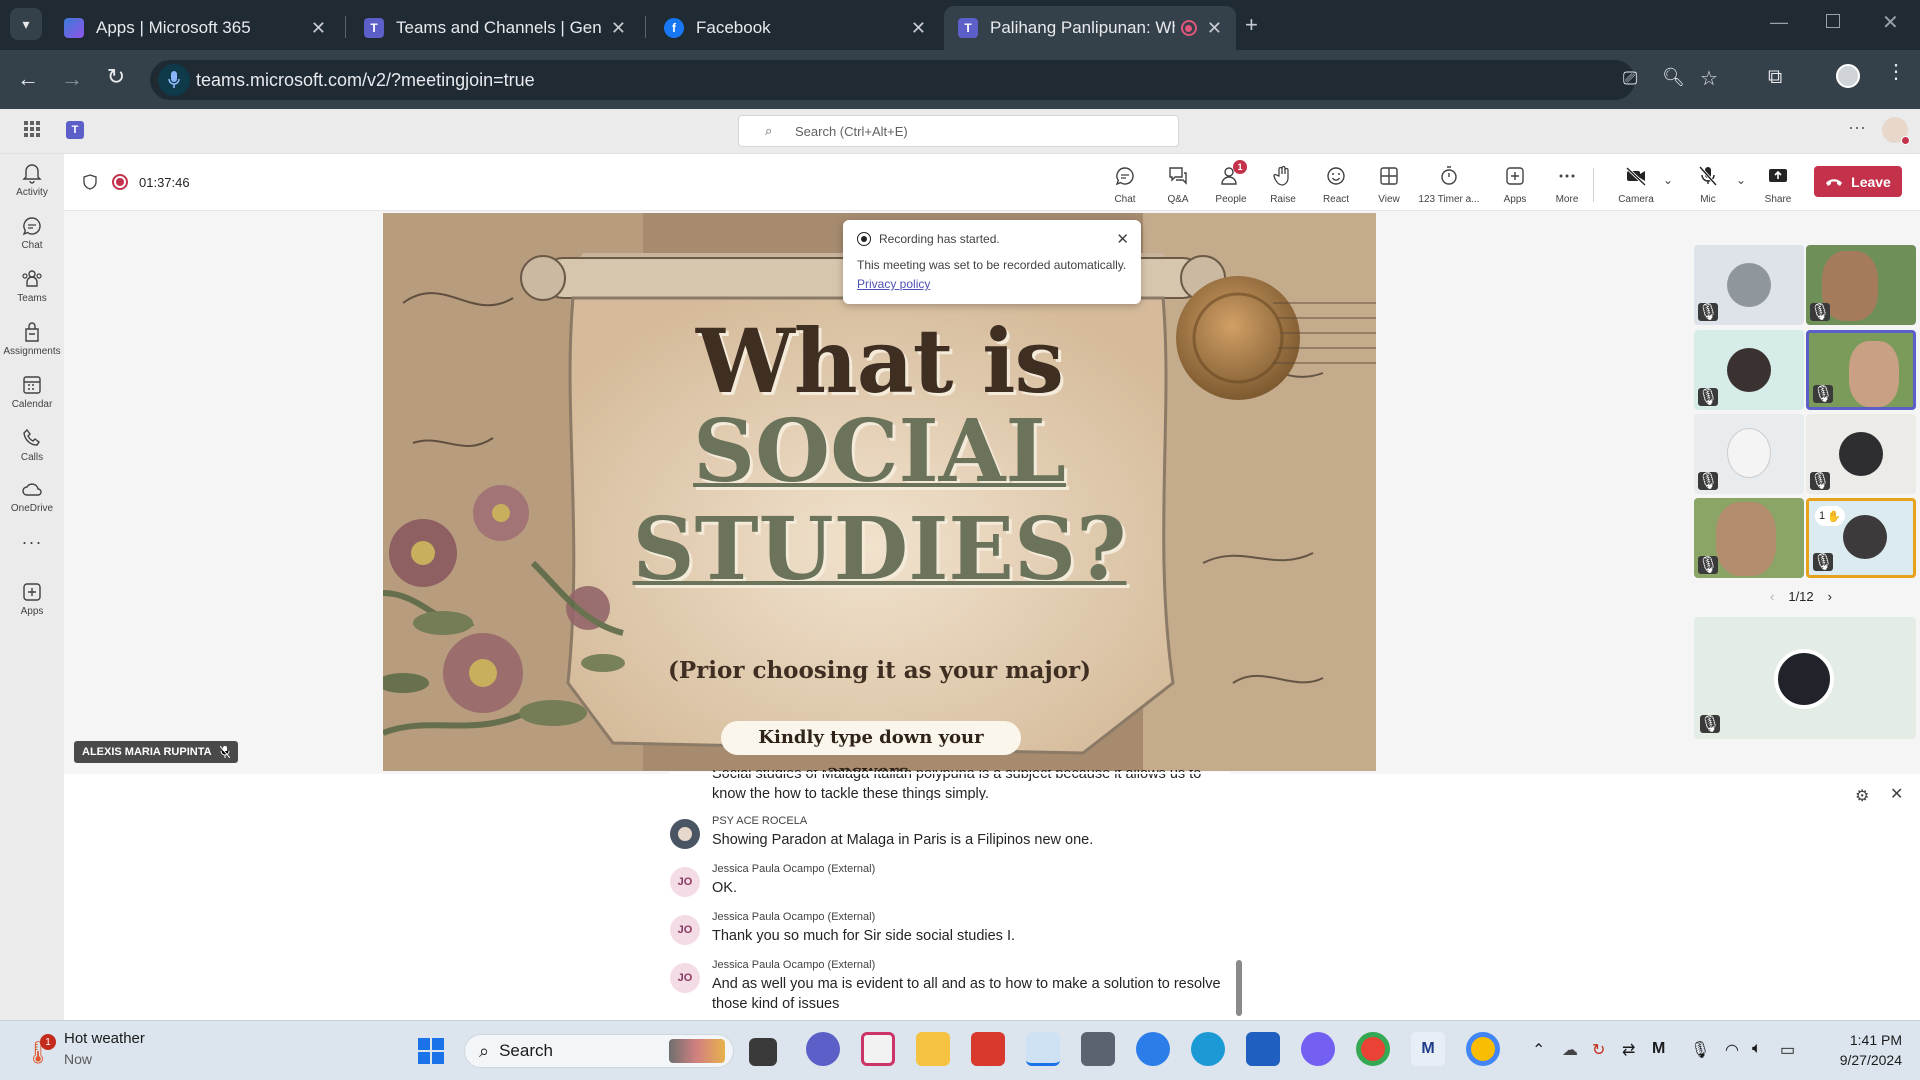  I want to click on calculator-icon, so click(1098, 1049).